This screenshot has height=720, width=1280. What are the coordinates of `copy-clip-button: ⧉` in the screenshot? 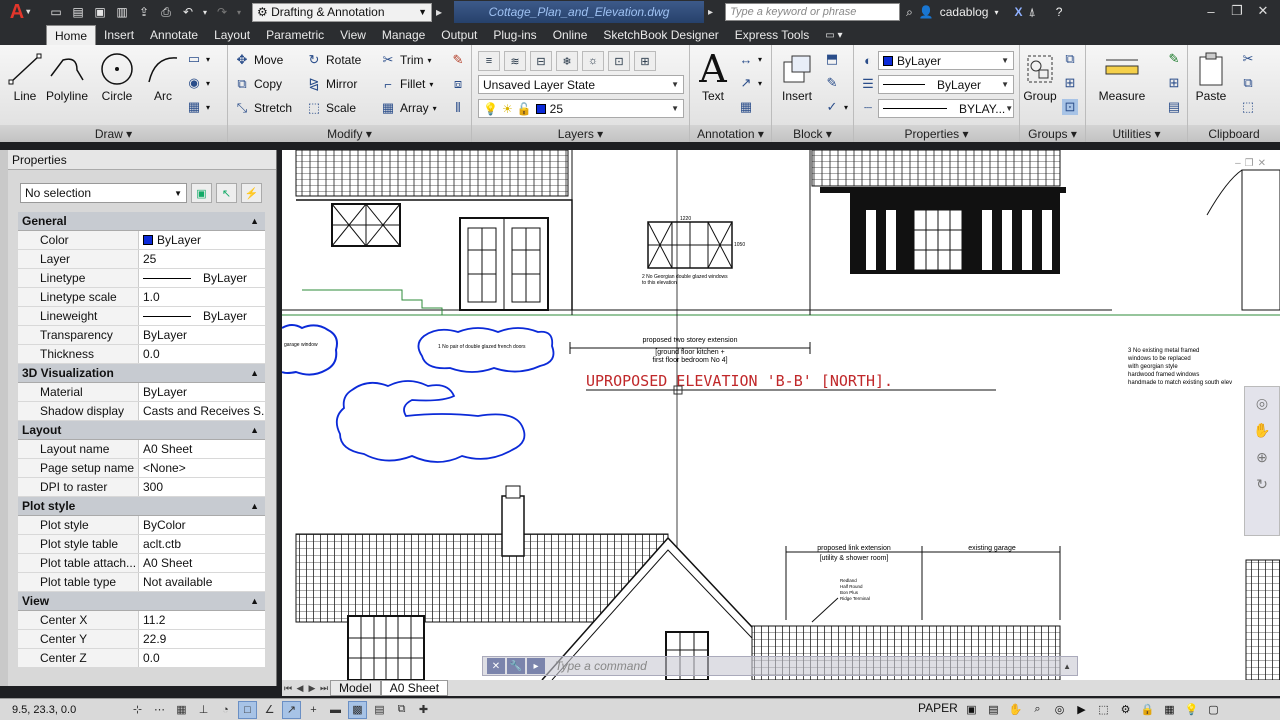 It's located at (1248, 83).